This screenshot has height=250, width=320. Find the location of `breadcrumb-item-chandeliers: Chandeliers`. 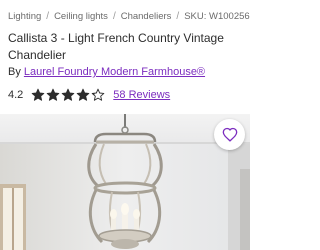

breadcrumb-item-chandeliers: Chandeliers is located at coordinates (146, 16).